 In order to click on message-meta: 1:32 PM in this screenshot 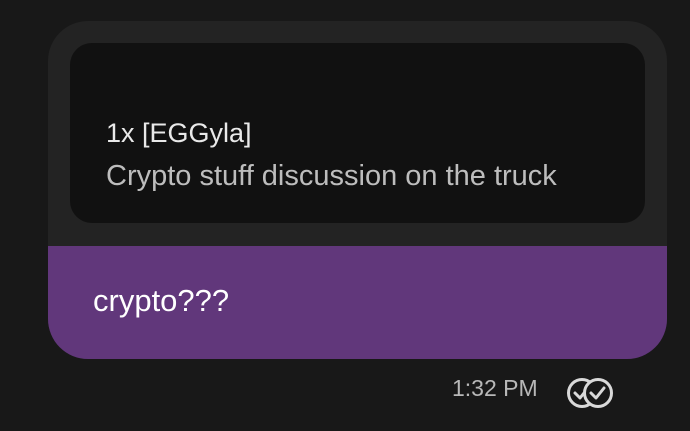, I will do `click(537, 393)`.